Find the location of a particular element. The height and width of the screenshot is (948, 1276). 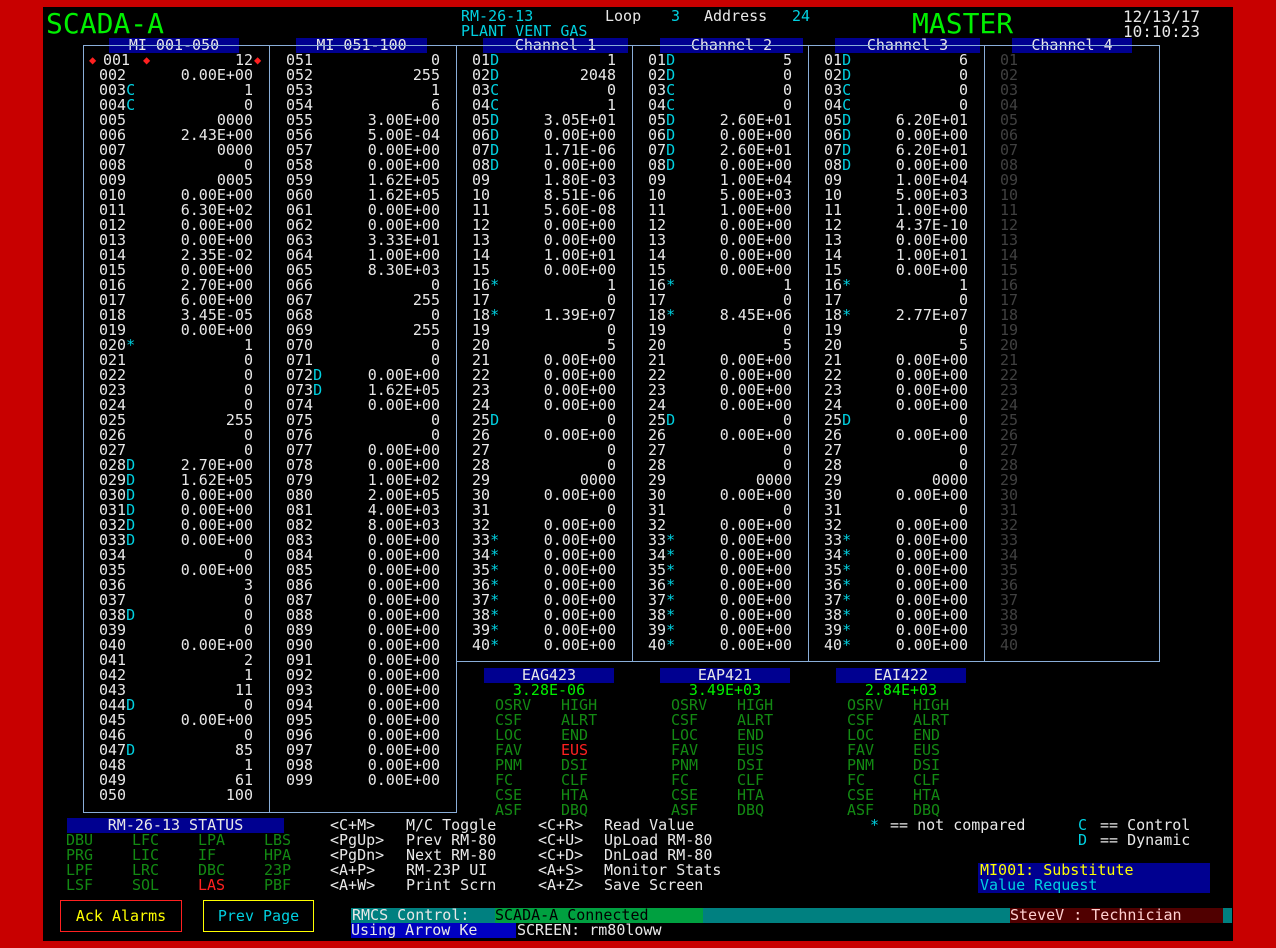

channel-bottom-border is located at coordinates (808, 661).